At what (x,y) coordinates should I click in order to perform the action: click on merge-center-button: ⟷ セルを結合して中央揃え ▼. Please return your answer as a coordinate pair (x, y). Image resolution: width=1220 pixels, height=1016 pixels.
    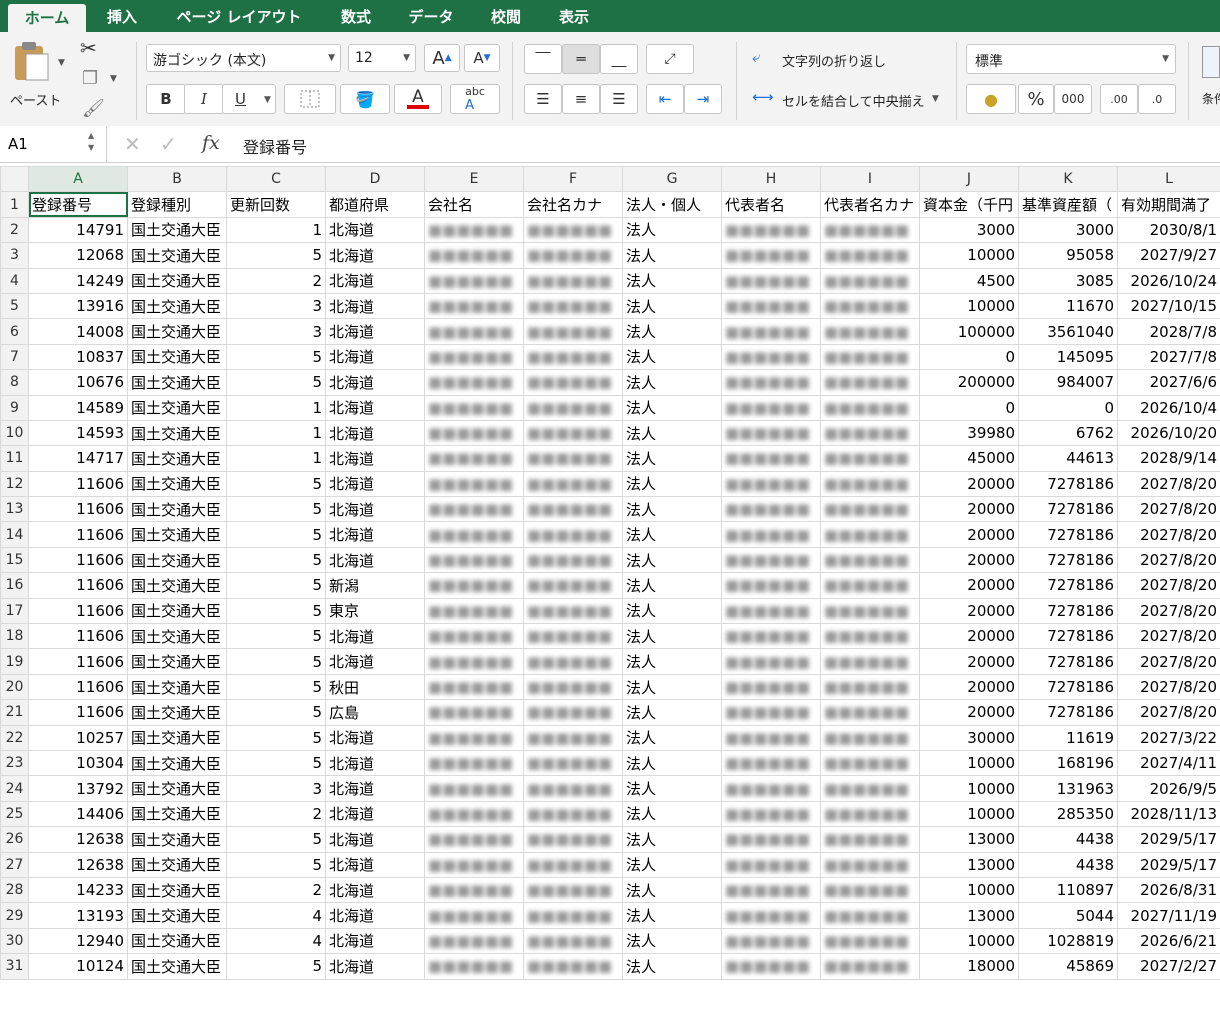
    Looking at the image, I should click on (852, 100).